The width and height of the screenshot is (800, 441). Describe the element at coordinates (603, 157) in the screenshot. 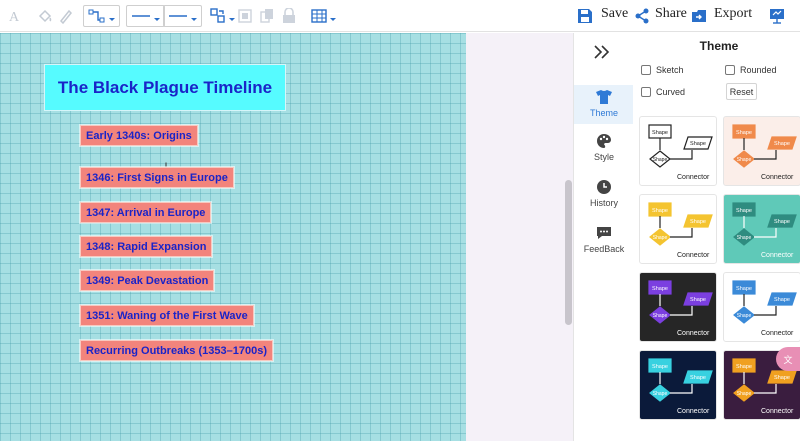

I see `tab-label: Style` at that location.